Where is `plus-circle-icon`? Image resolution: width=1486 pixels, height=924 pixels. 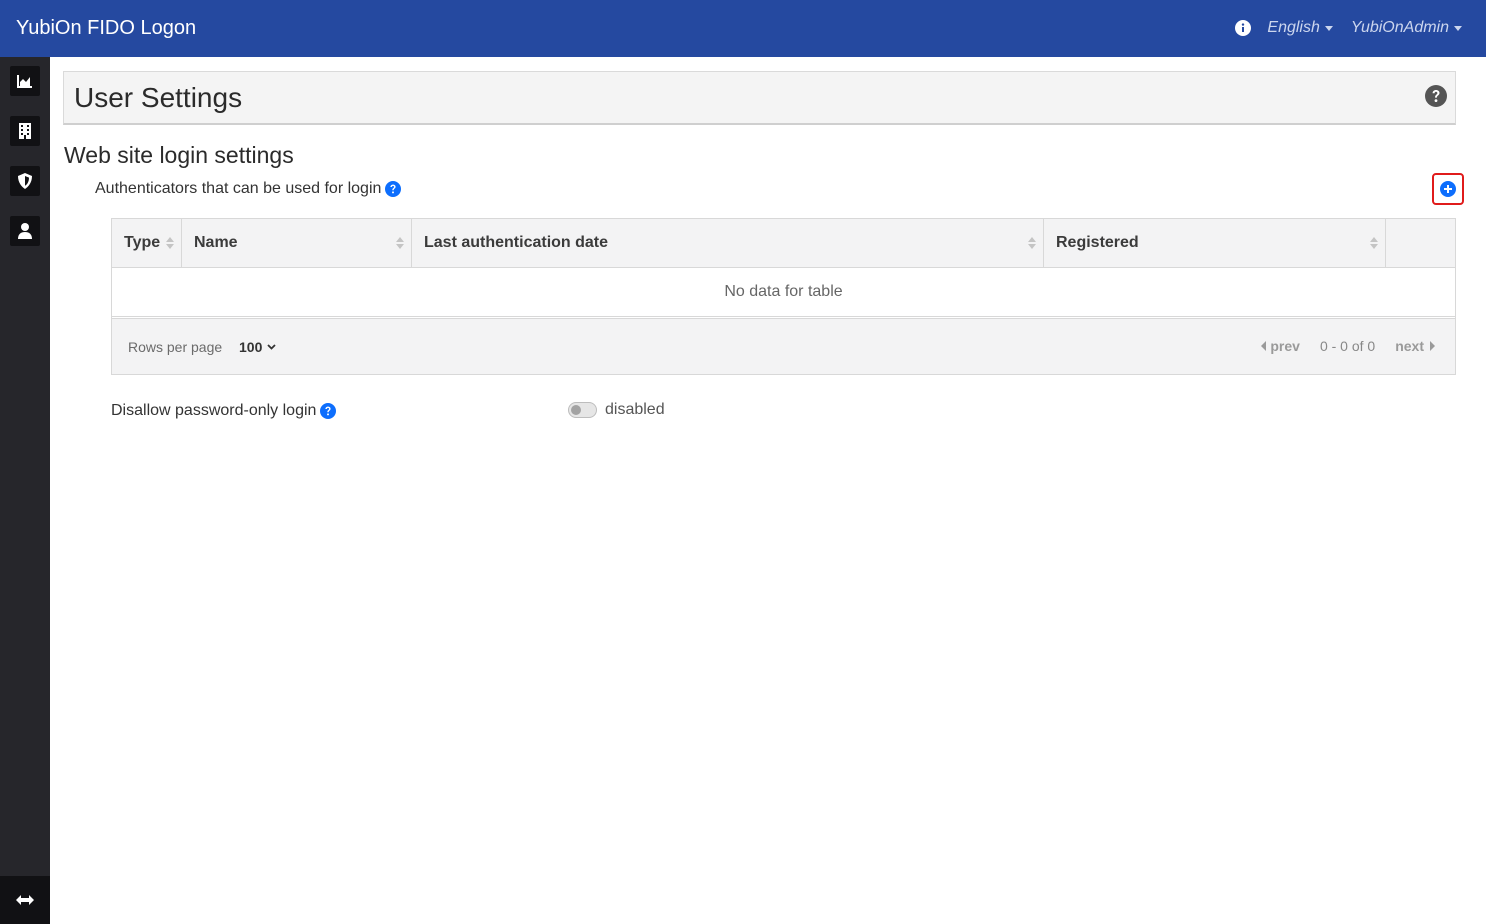 plus-circle-icon is located at coordinates (1448, 189).